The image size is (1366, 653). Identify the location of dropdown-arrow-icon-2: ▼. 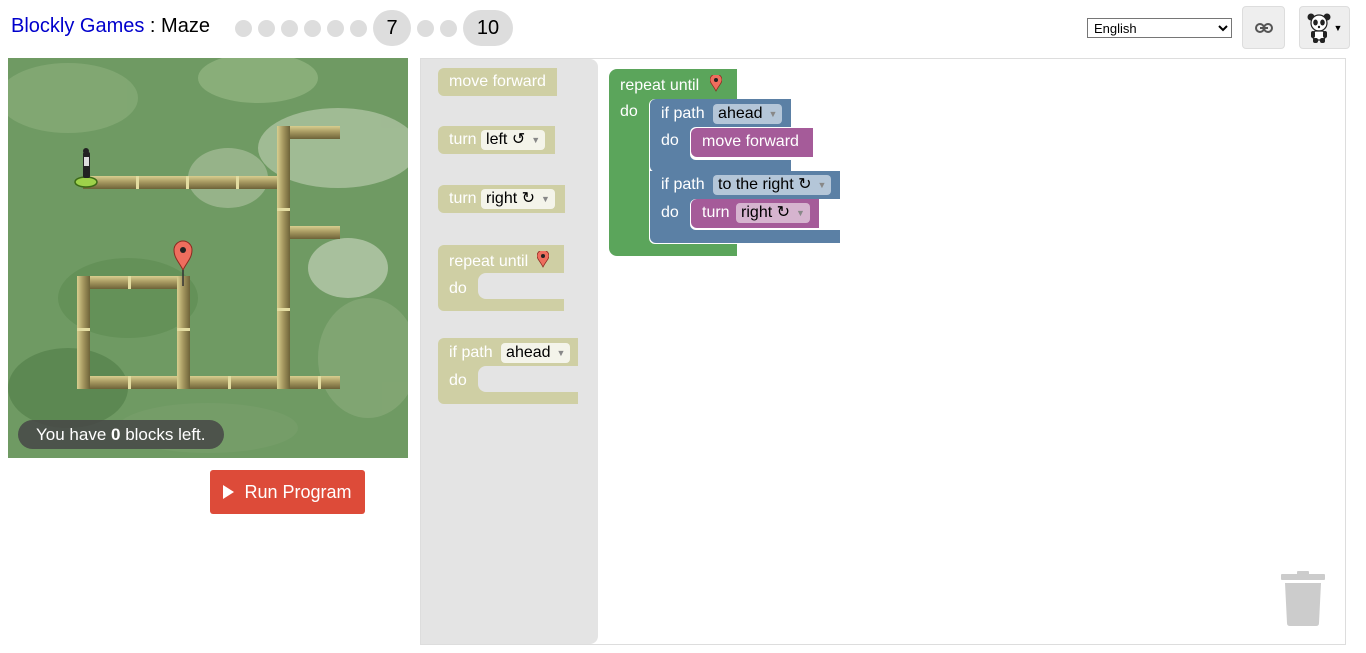
(545, 199).